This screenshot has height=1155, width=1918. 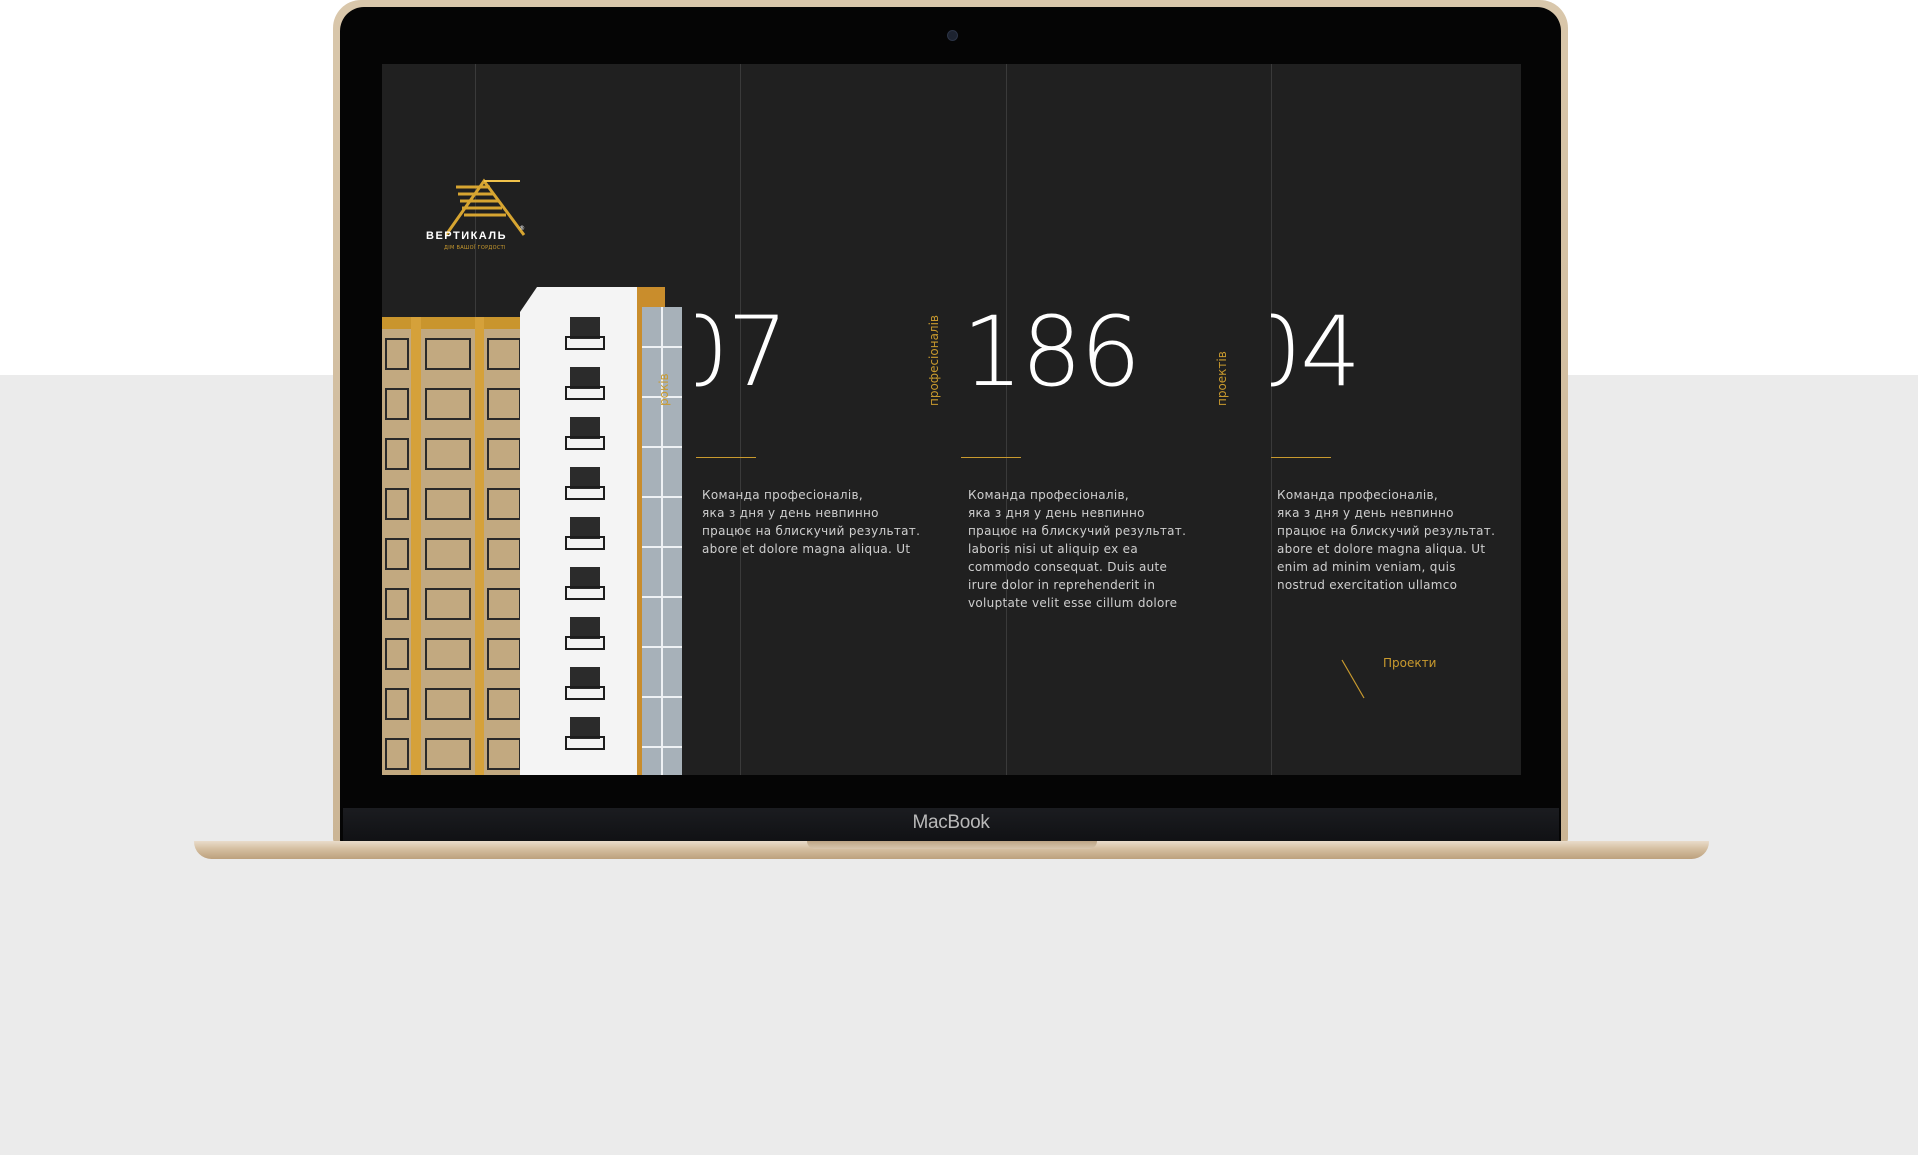 What do you see at coordinates (1316, 352) in the screenshot?
I see `stat-number: 04` at bounding box center [1316, 352].